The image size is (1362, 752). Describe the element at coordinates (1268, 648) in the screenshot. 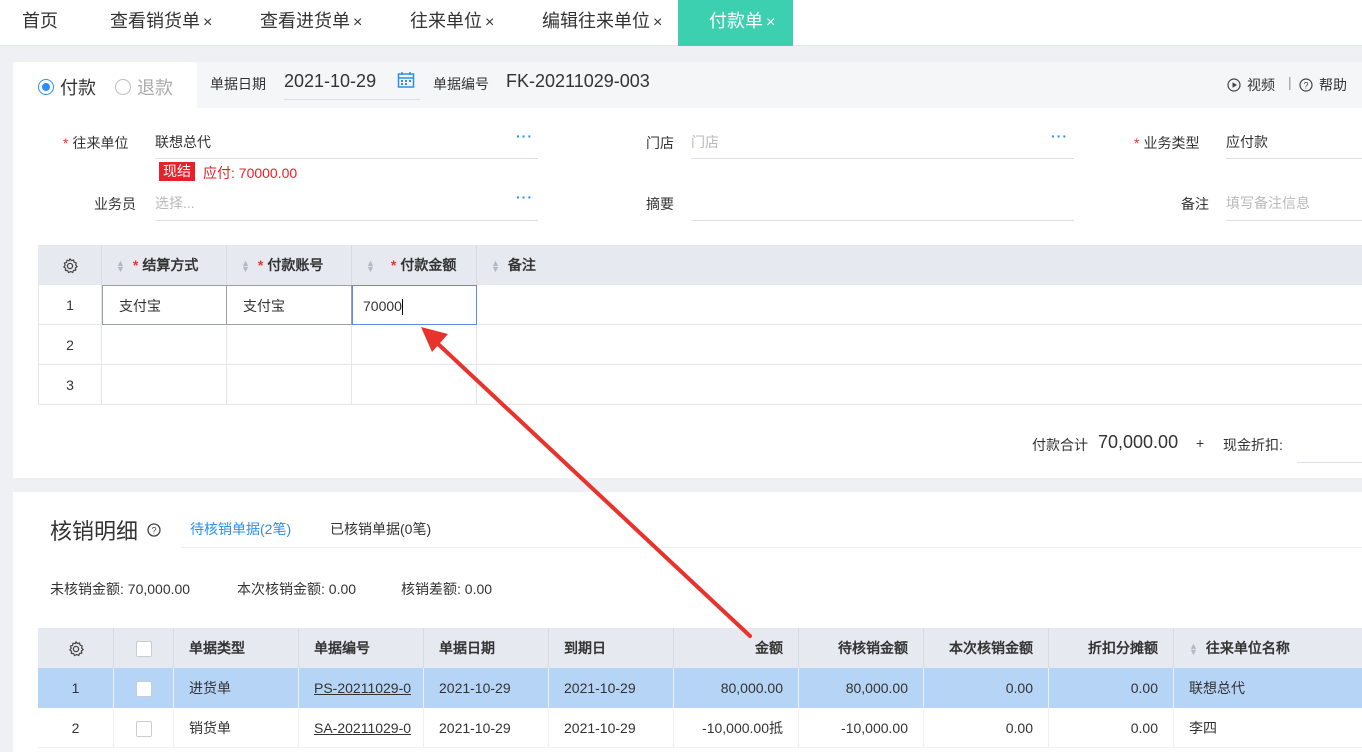

I see `col-partner: ▲ ▼ 往来单位名称` at that location.